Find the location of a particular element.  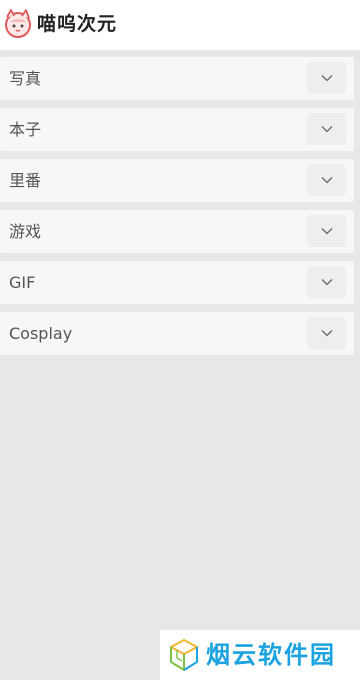

menu-item-anime: 里番 is located at coordinates (177, 180).